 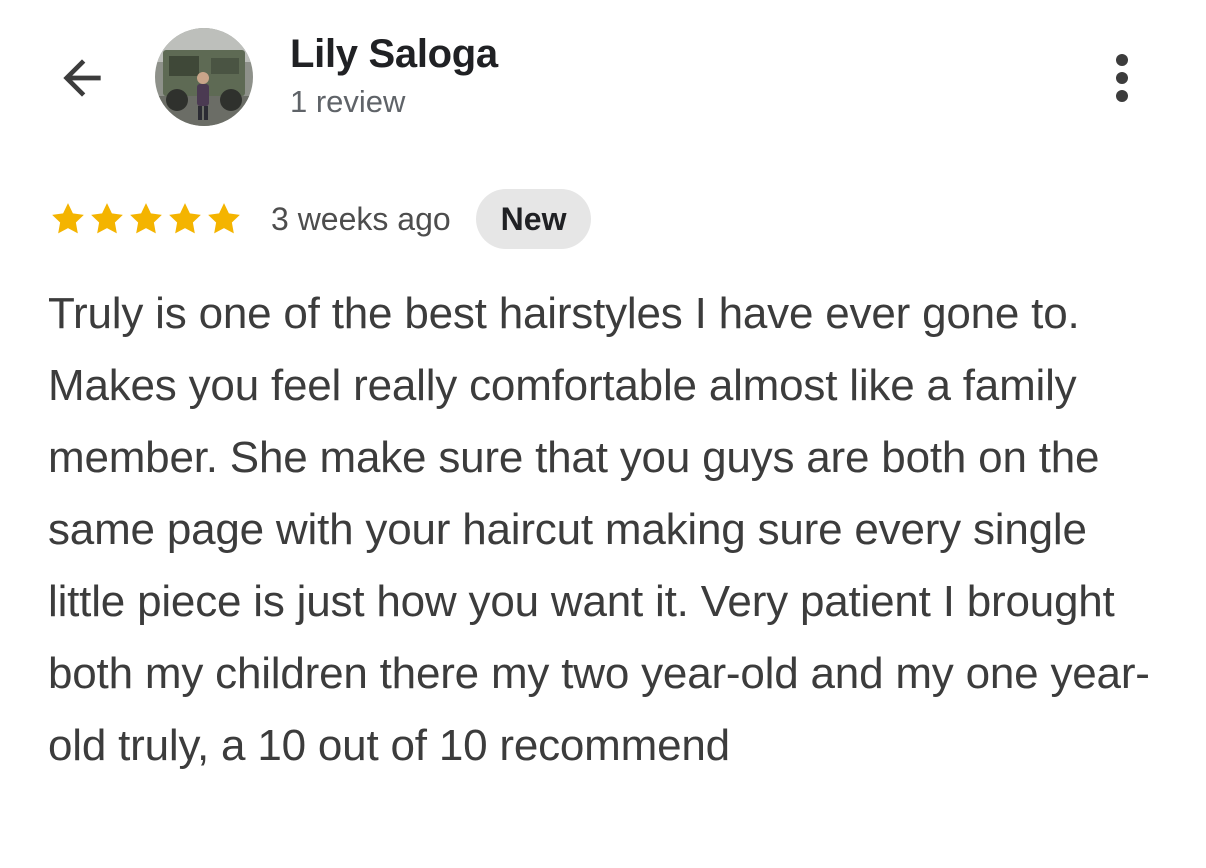 I want to click on new-badge: New, so click(x=533, y=219).